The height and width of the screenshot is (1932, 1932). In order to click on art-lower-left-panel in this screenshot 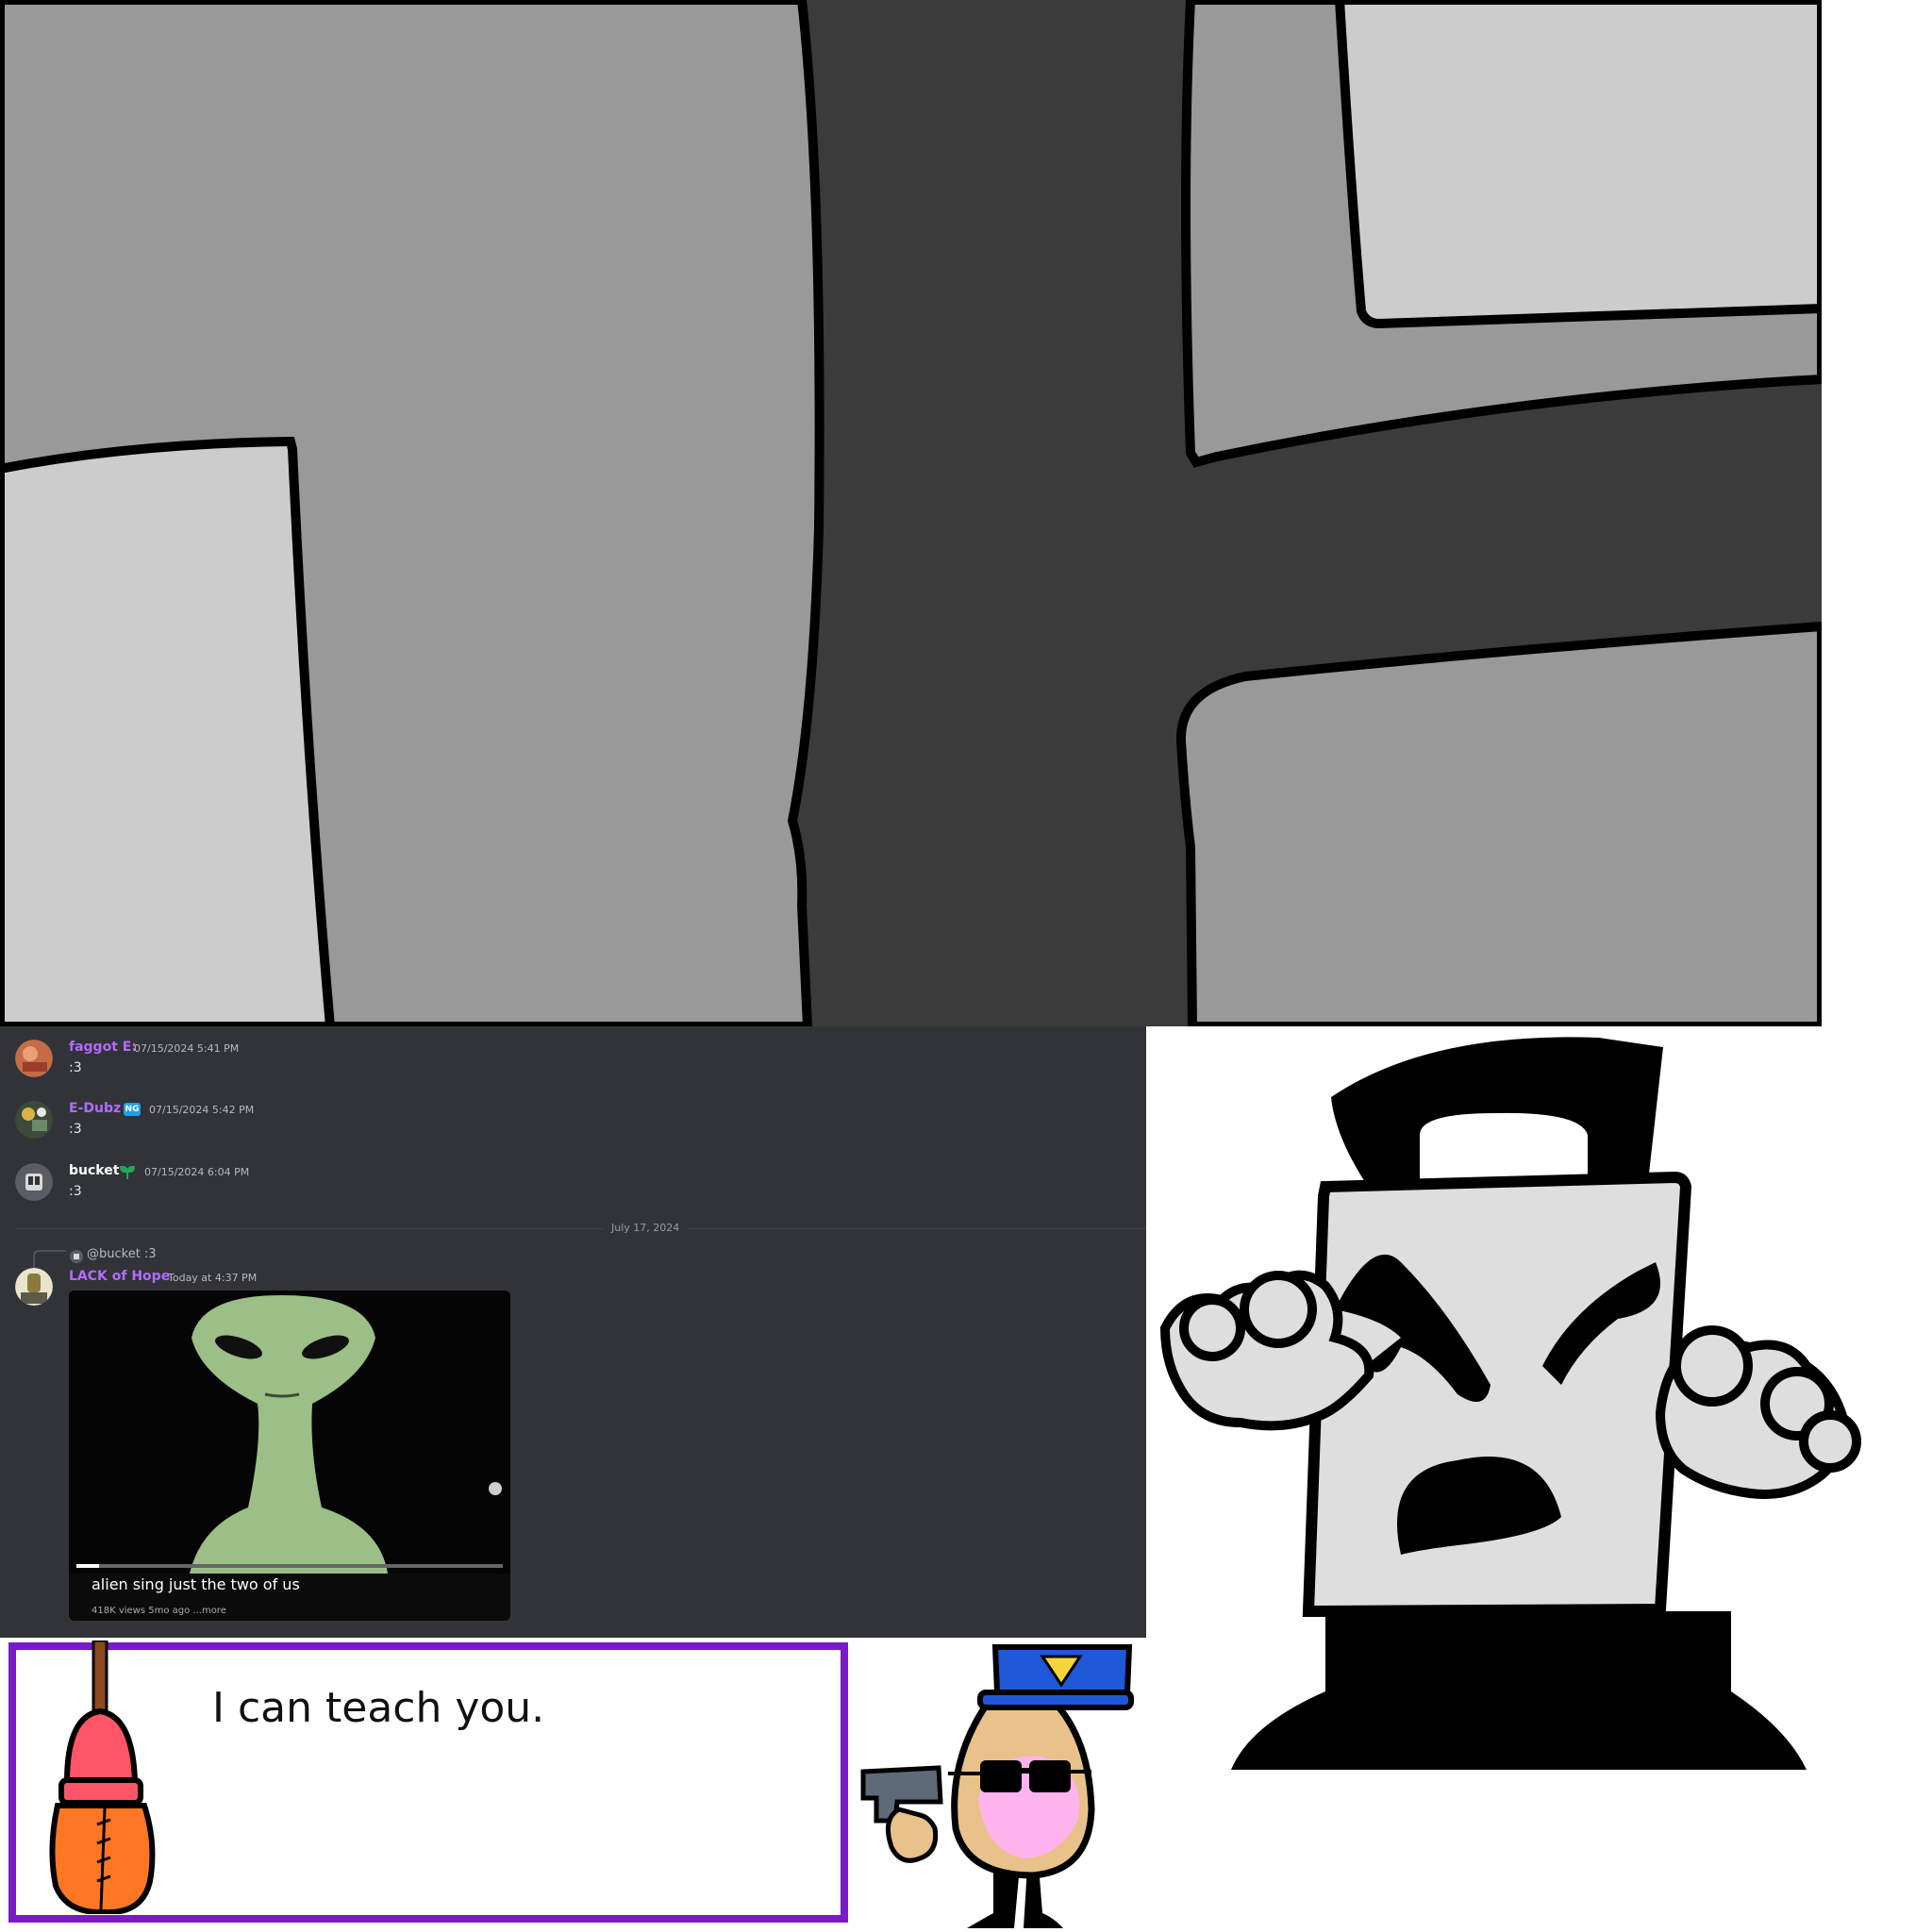, I will do `click(168, 731)`.